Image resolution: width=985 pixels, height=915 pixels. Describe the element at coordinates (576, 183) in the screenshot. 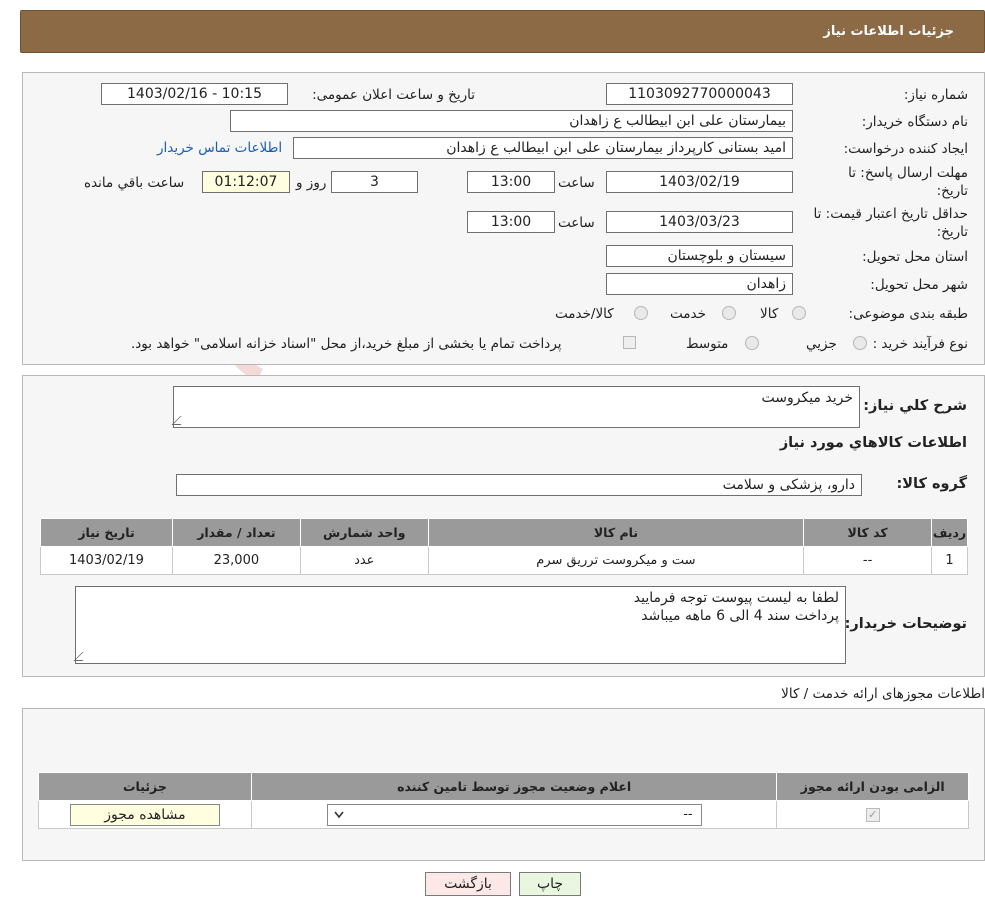

I see `deadline-time-label: ساعت` at that location.